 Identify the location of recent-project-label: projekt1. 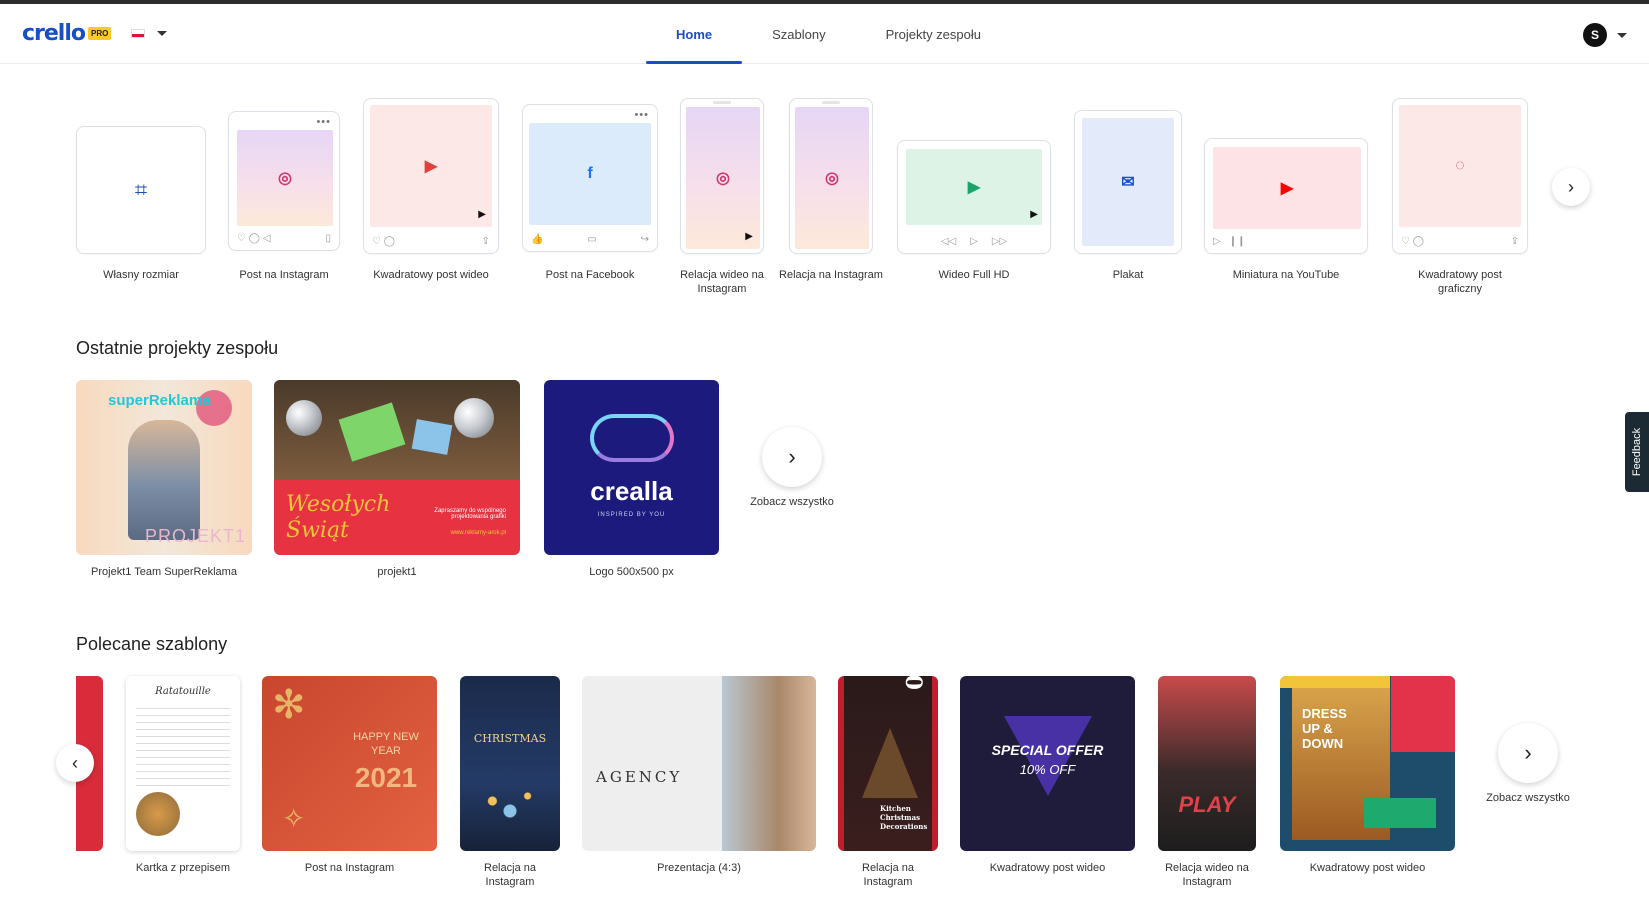
(397, 572).